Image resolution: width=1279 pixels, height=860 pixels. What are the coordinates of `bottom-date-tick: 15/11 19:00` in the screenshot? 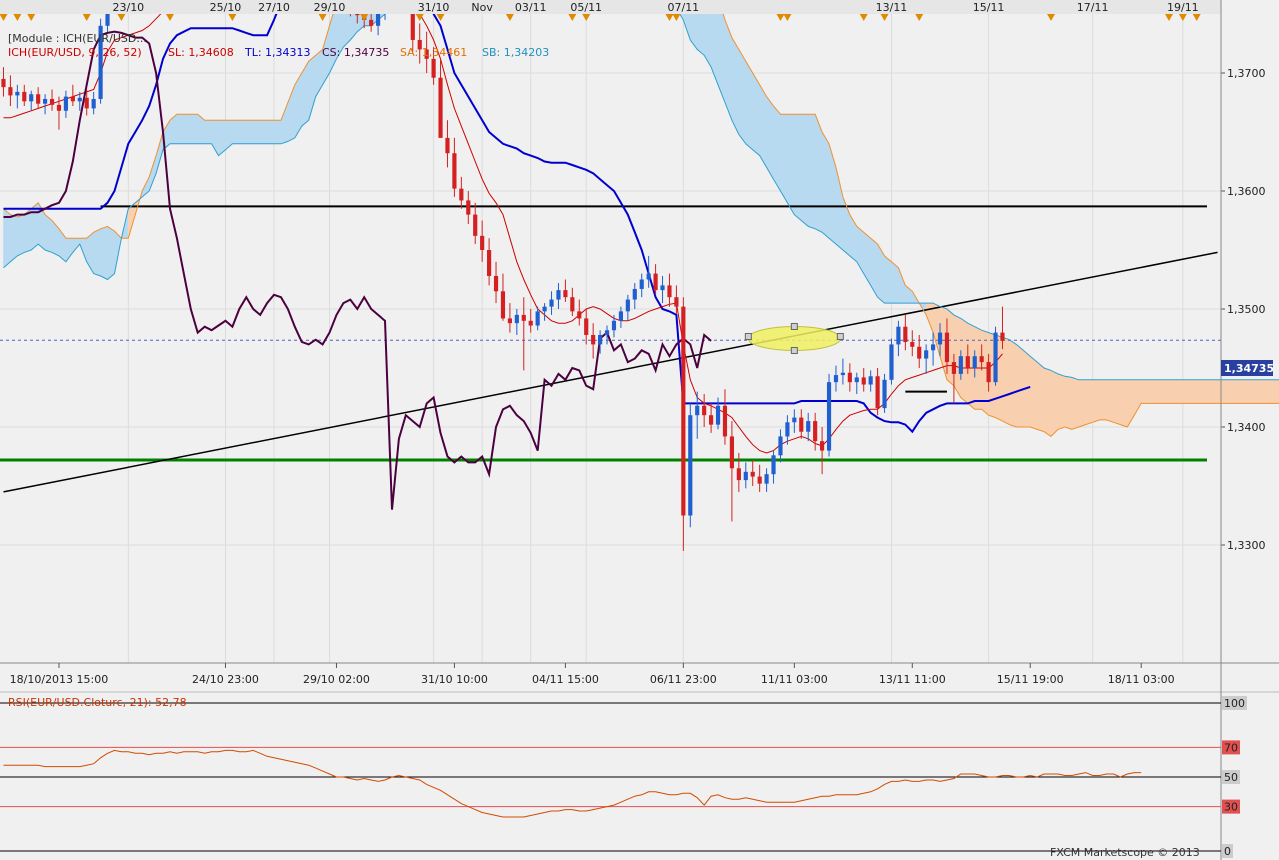 It's located at (1030, 679).